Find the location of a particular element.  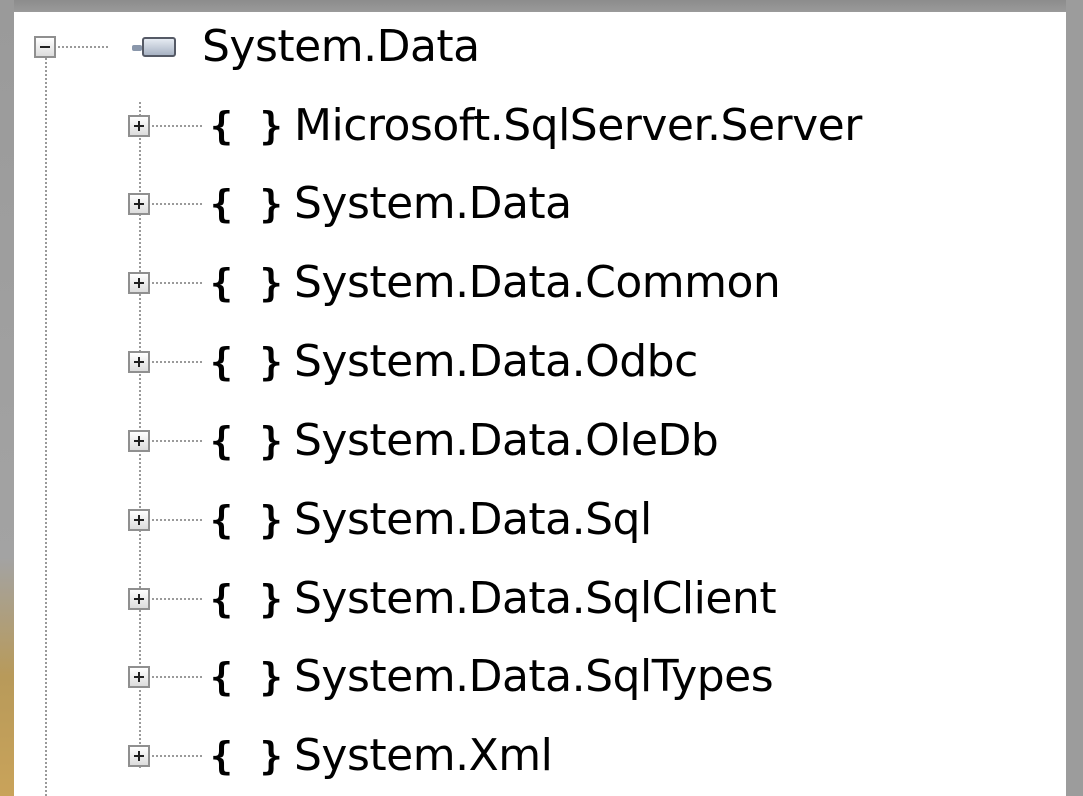

tree-node-label: System.Data.SqlClient is located at coordinates (535, 598).